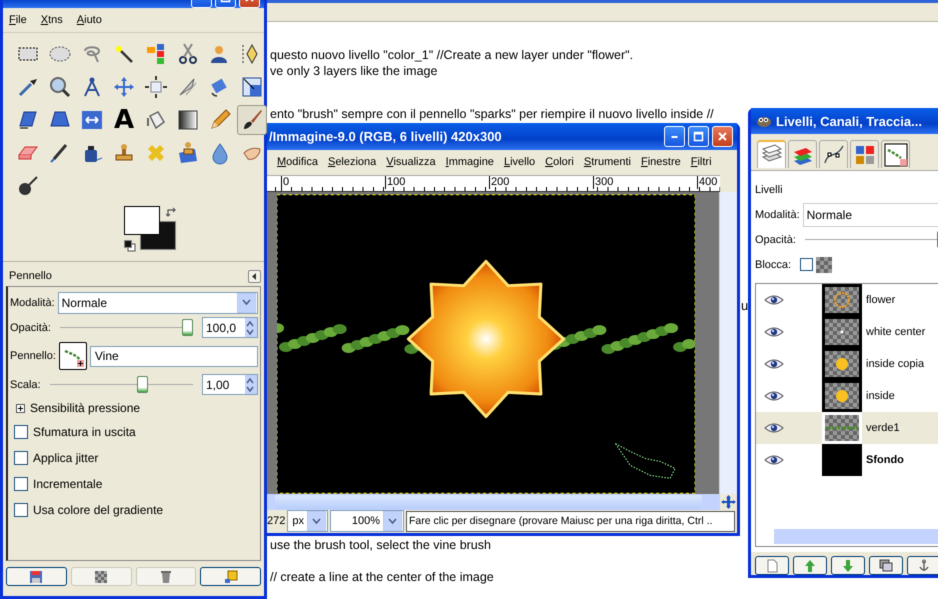 Image resolution: width=938 pixels, height=599 pixels. What do you see at coordinates (254, 276) in the screenshot?
I see `panel-menu-button` at bounding box center [254, 276].